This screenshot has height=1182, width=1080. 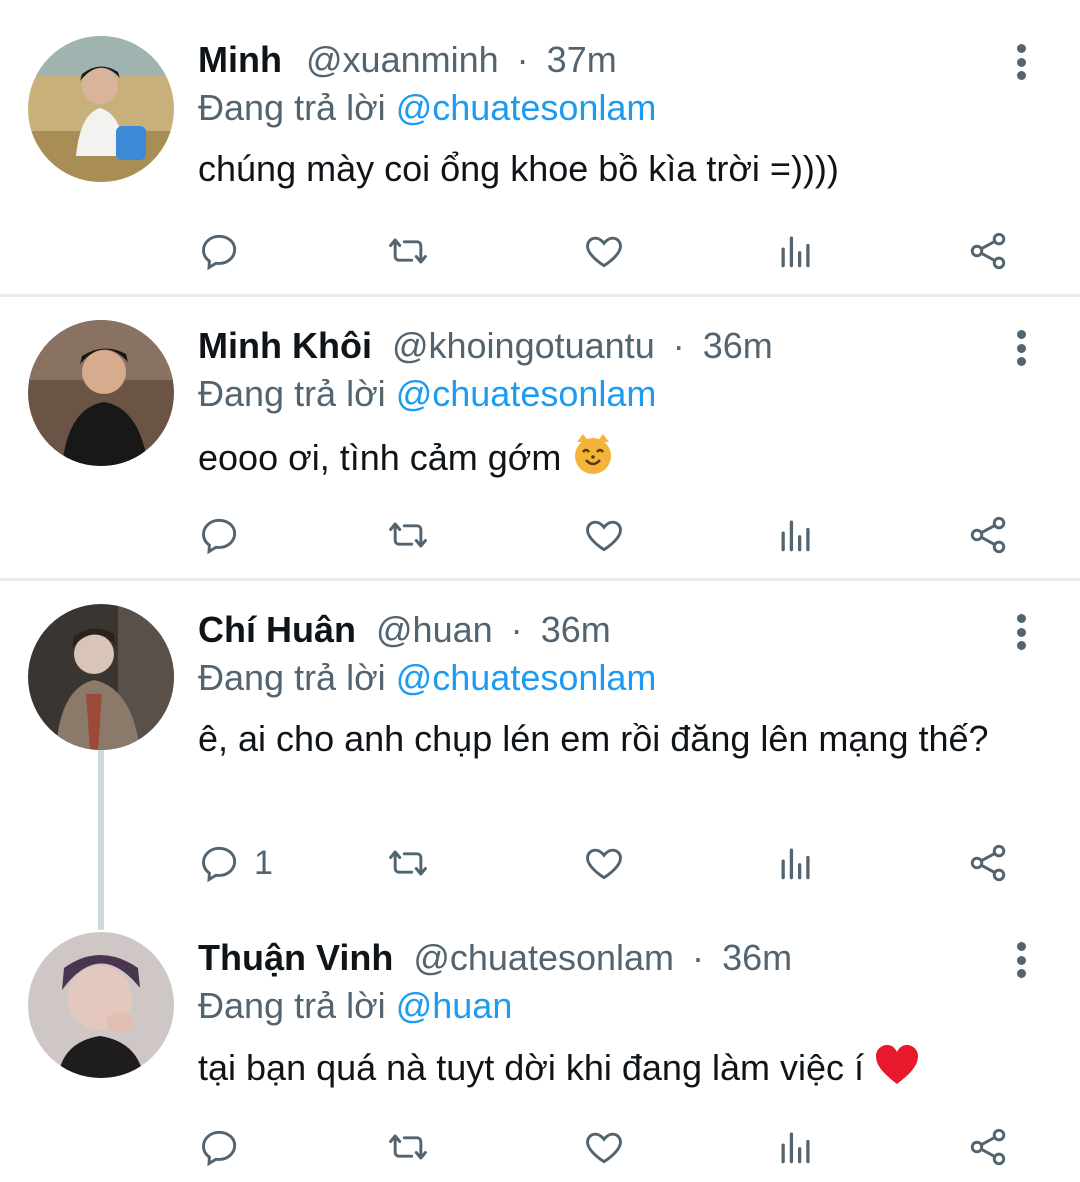 I want to click on replying-to: Đang trả lời @huan, so click(x=604, y=1006).